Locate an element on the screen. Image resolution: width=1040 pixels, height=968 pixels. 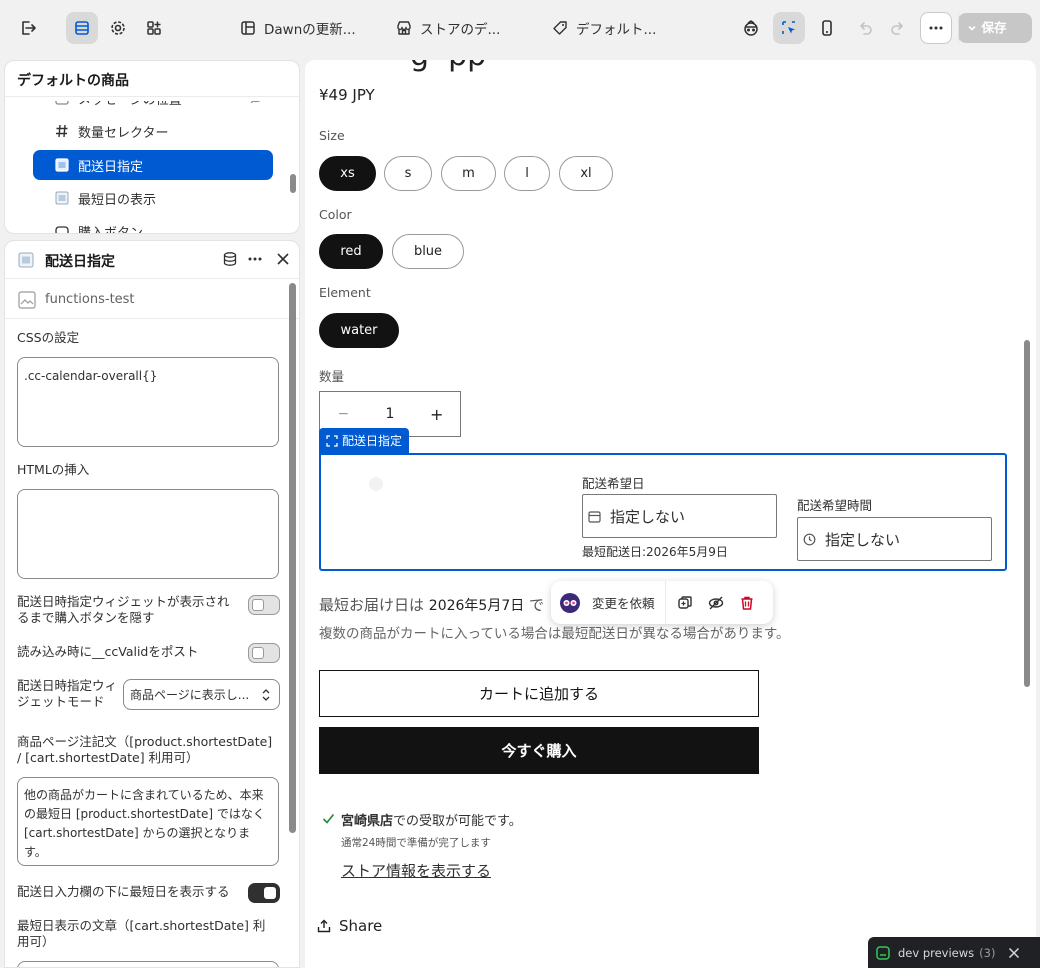
date-label: 配送希望日 is located at coordinates (613, 483).